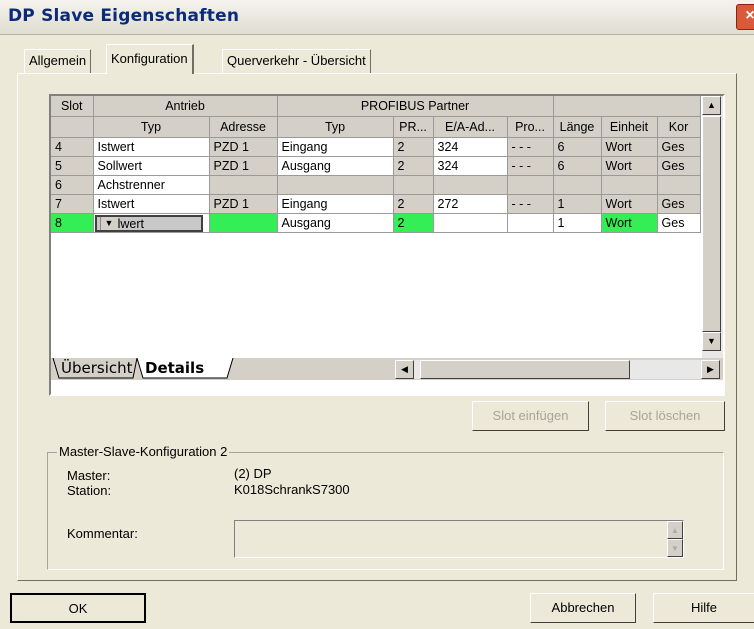 This screenshot has height=629, width=754. What do you see at coordinates (665, 416) in the screenshot?
I see `slot-delete-button: Slot löschen` at bounding box center [665, 416].